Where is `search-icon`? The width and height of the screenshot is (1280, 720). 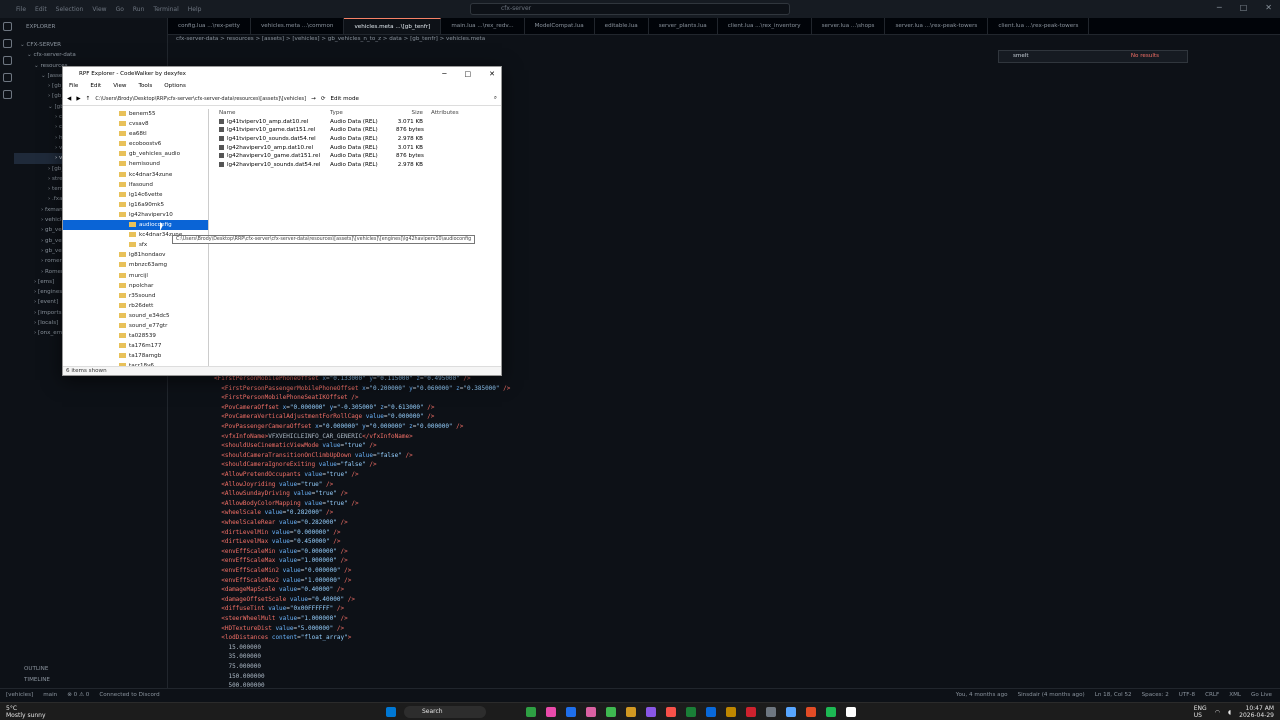 search-icon is located at coordinates (7, 43).